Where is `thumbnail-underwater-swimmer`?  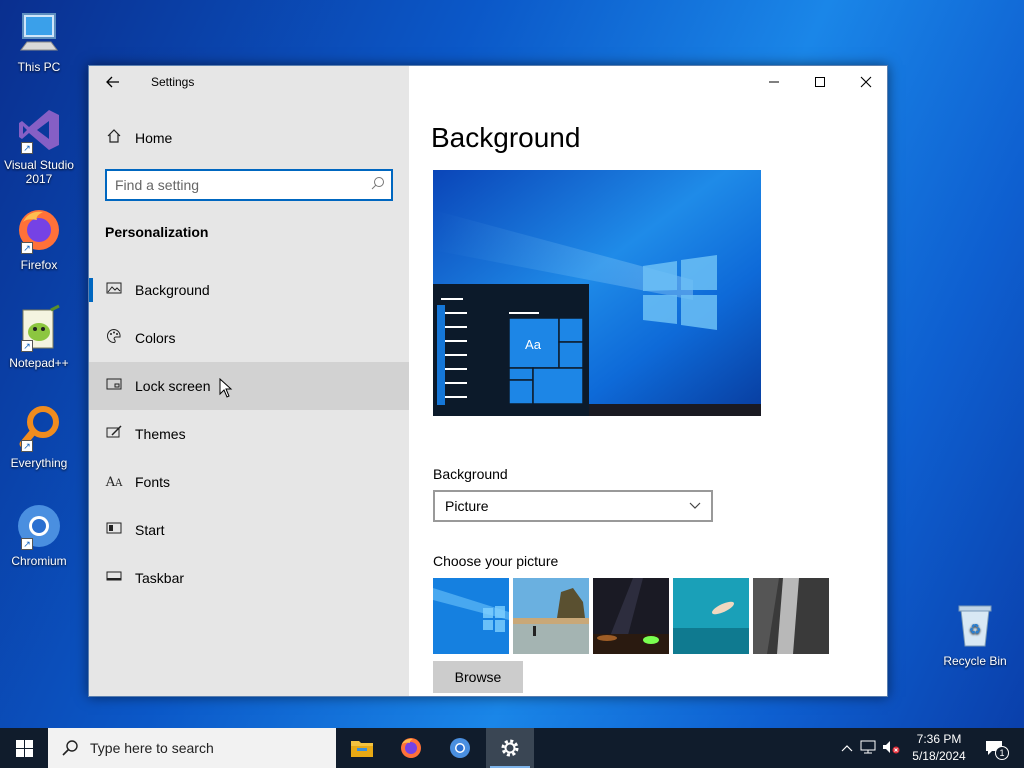
thumbnail-underwater-swimmer is located at coordinates (711, 616).